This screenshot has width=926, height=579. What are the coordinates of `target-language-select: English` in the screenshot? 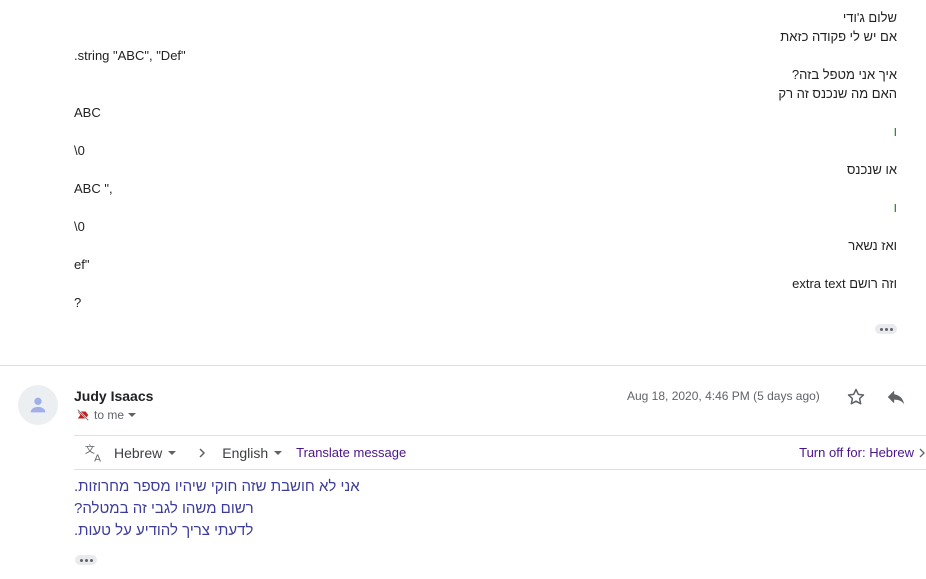 It's located at (252, 452).